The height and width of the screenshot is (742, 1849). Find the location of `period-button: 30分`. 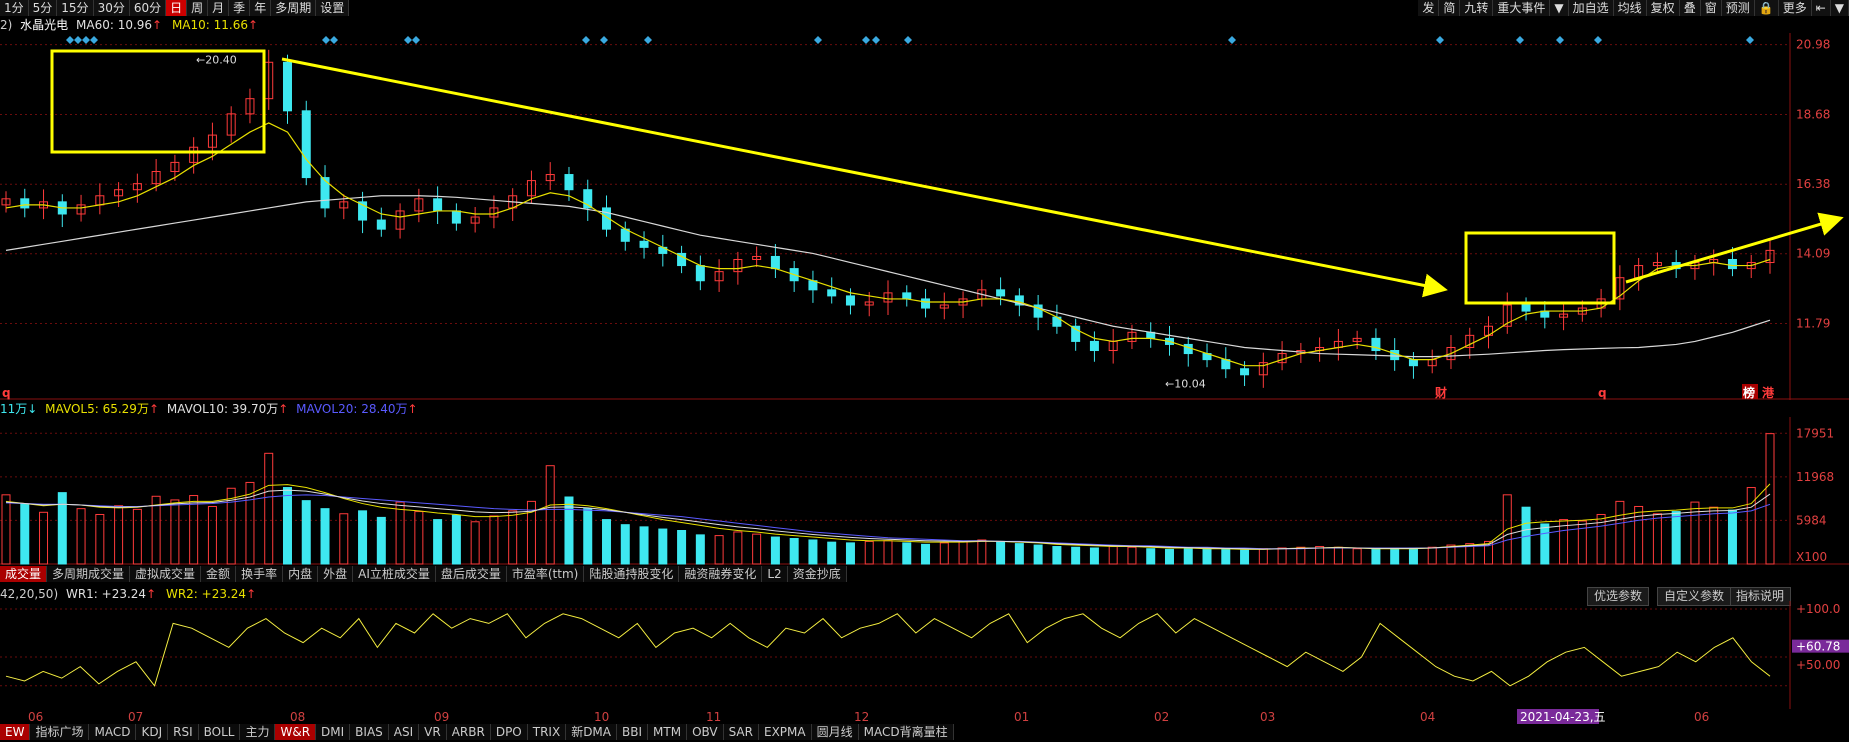

period-button: 30分 is located at coordinates (111, 8).